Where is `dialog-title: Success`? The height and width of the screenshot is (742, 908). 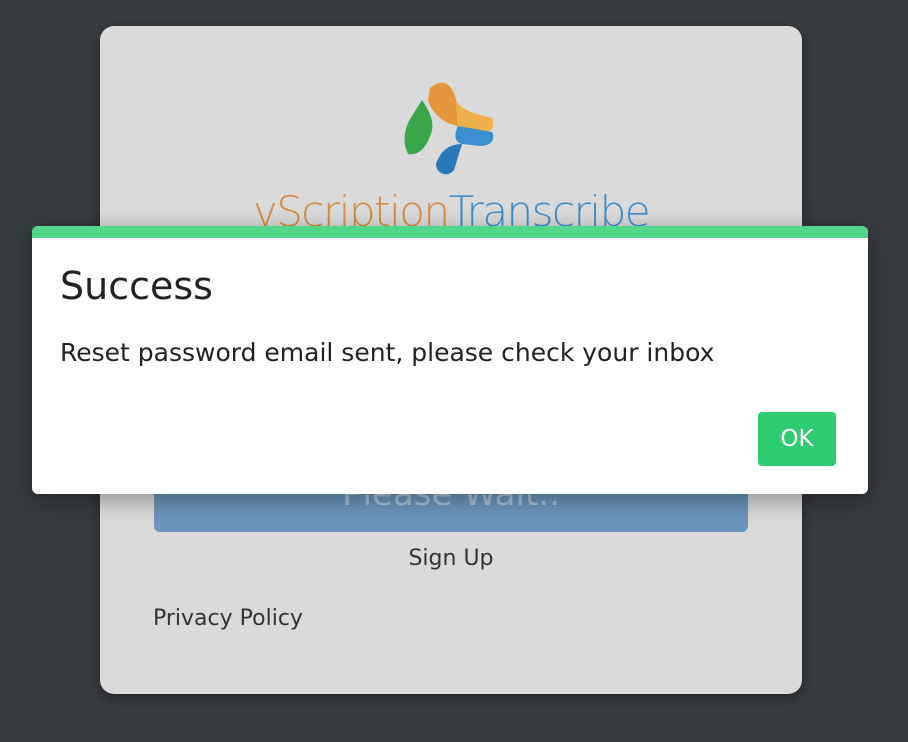
dialog-title: Success is located at coordinates (136, 286).